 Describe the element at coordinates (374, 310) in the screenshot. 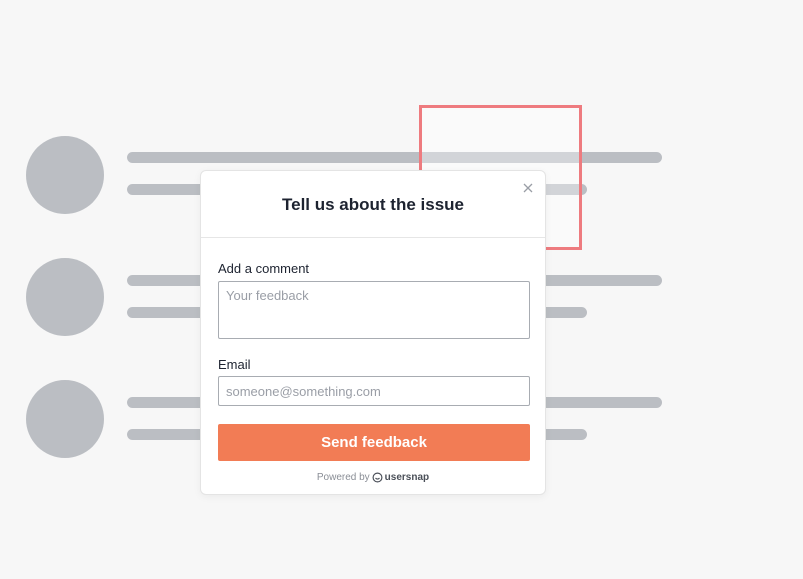

I see `comment-textarea` at that location.